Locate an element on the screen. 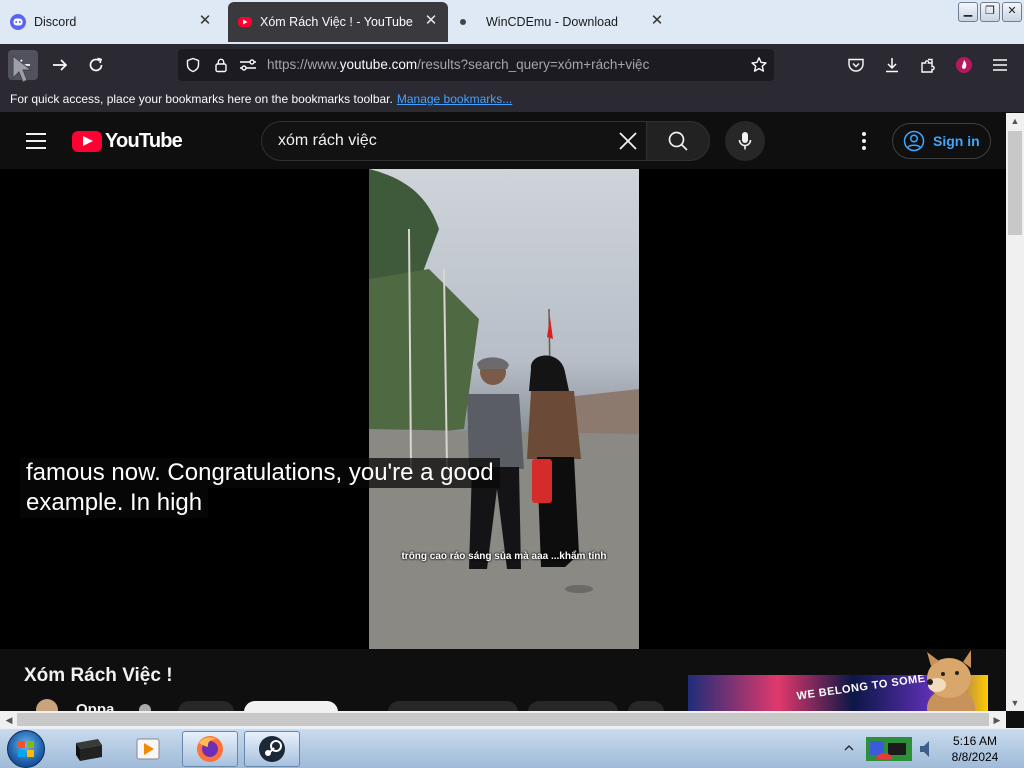  permissions-icon is located at coordinates (248, 65).